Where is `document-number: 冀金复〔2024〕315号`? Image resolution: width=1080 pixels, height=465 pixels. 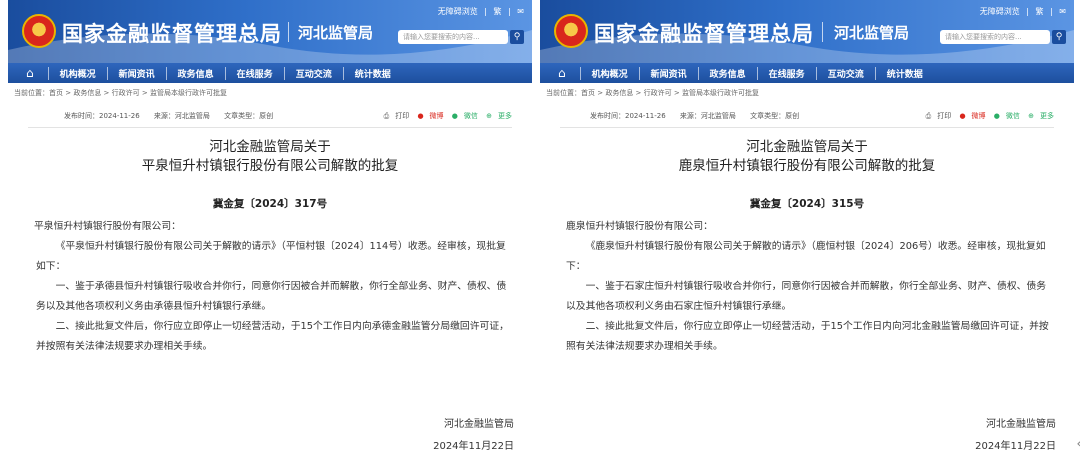 document-number: 冀金复〔2024〕315号 is located at coordinates (807, 204).